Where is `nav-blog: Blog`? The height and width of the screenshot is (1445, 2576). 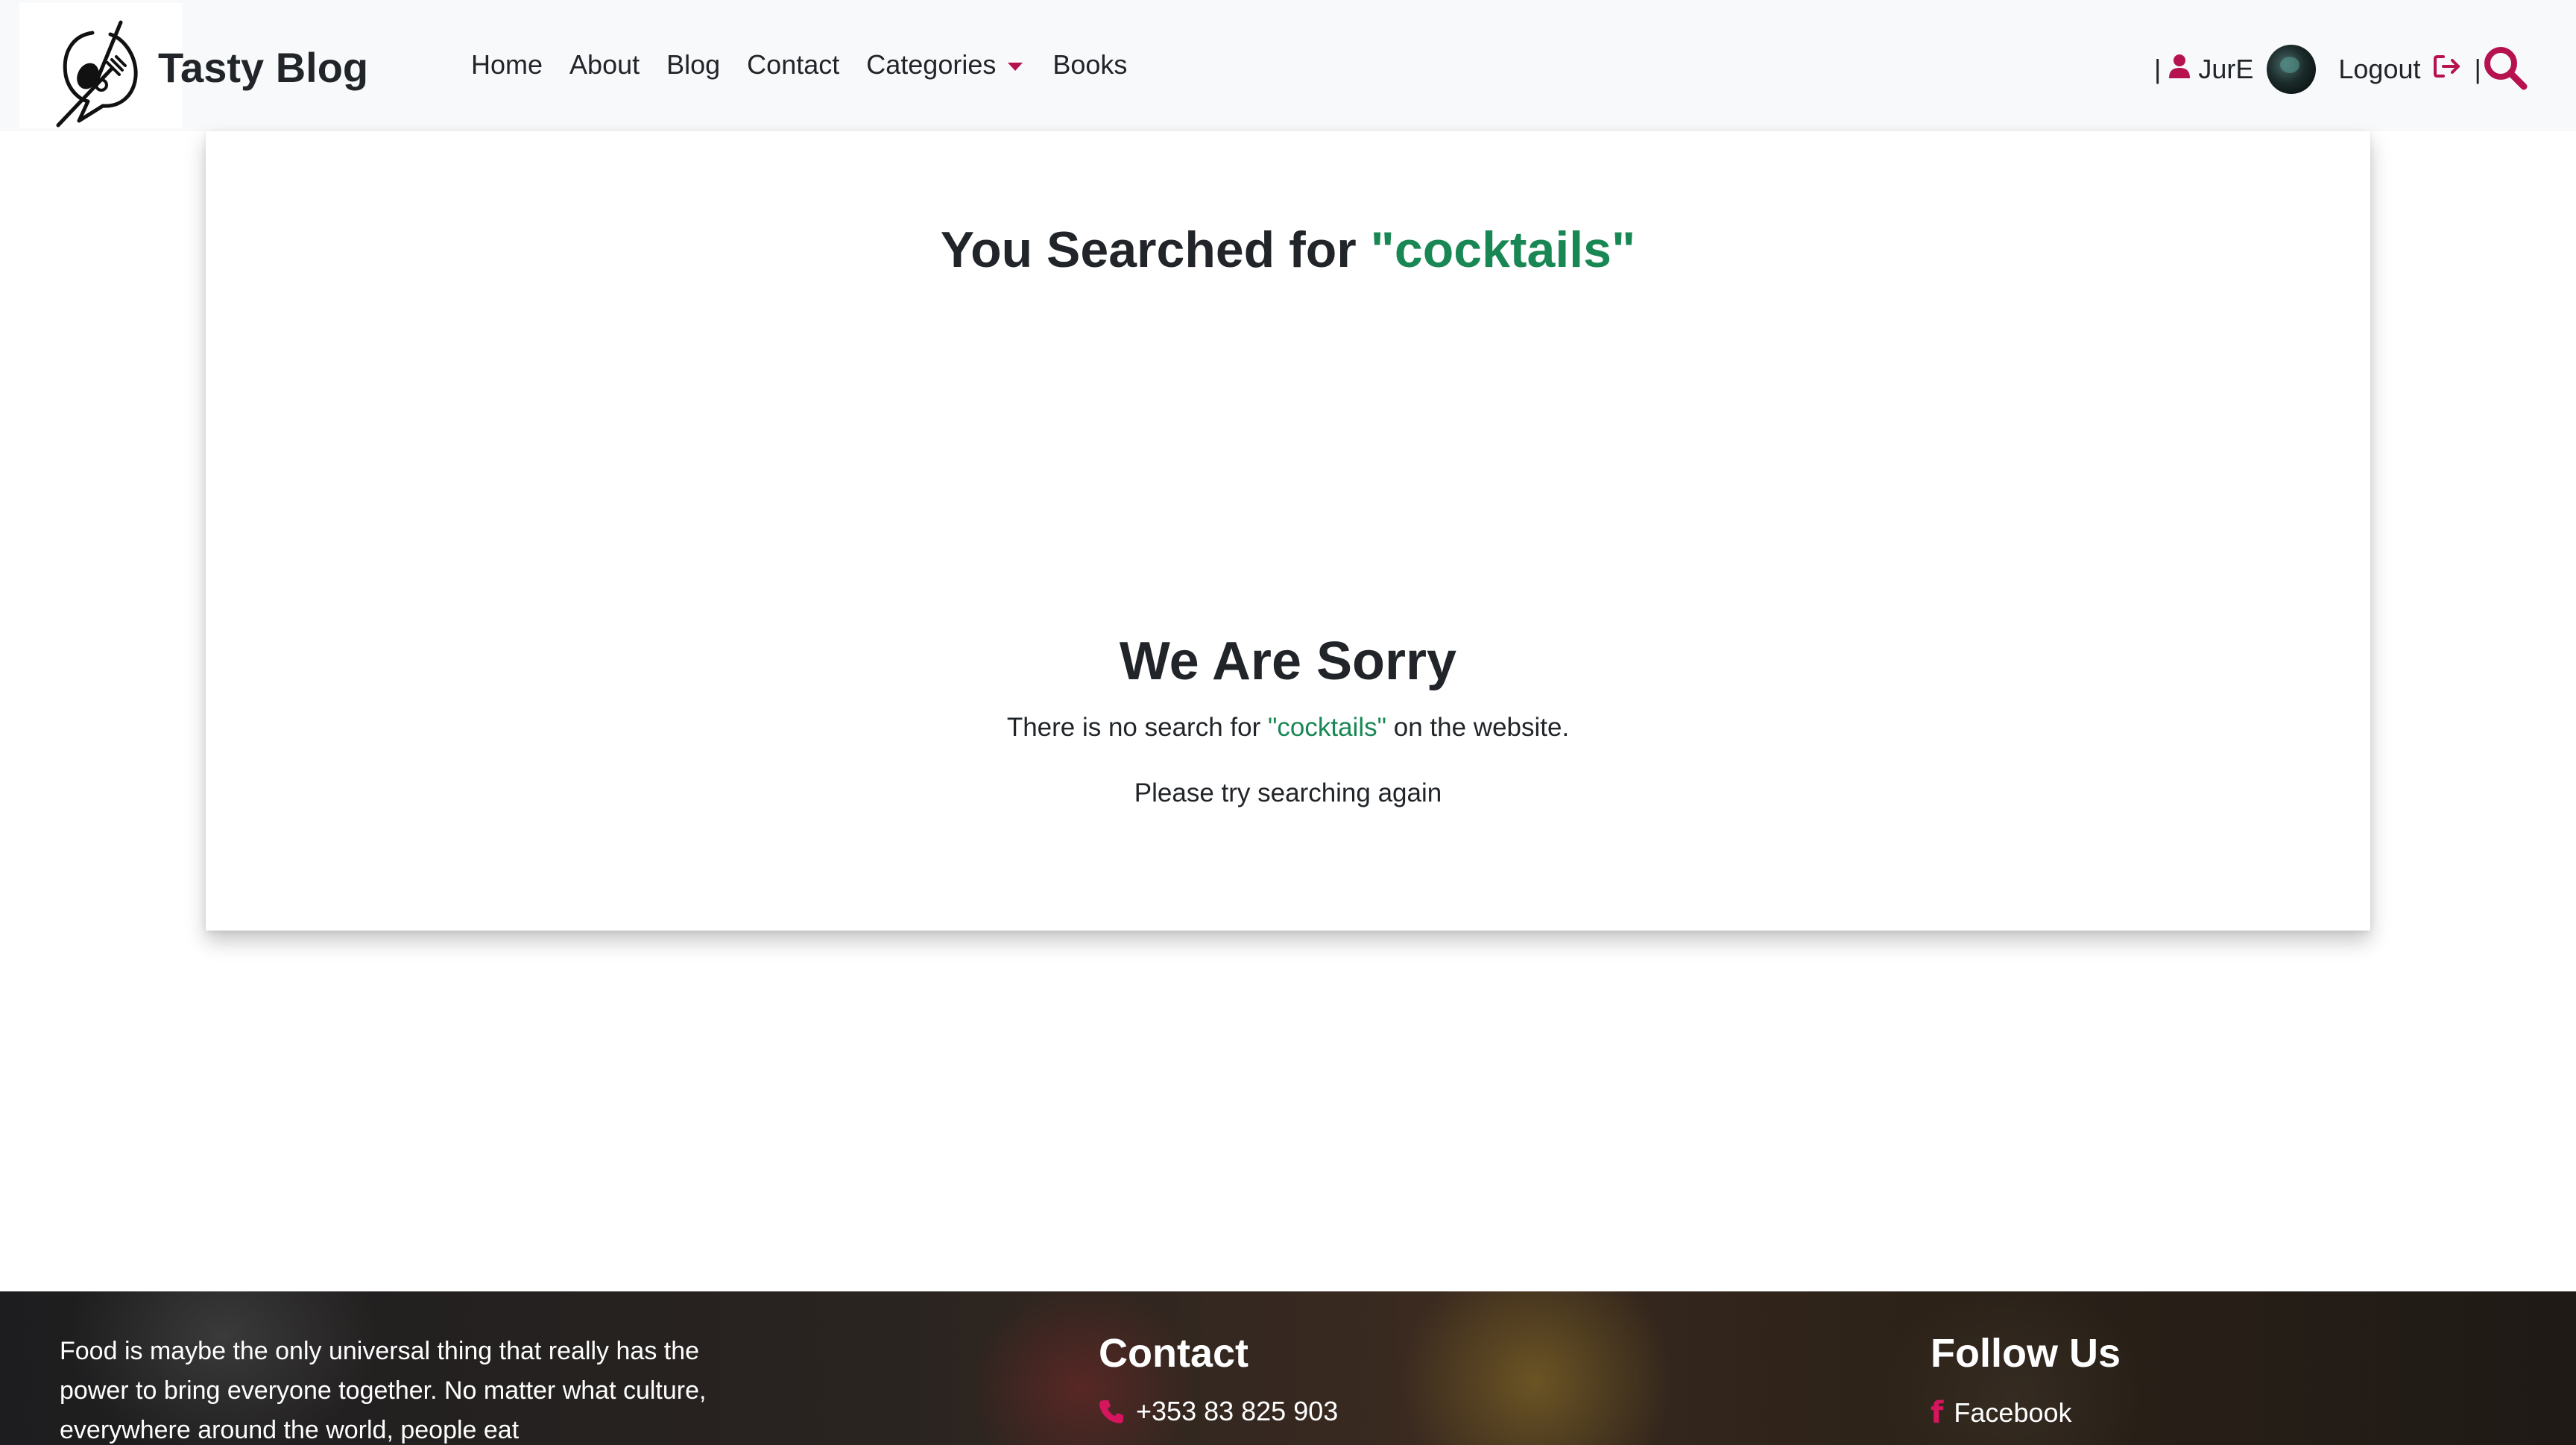 nav-blog: Blog is located at coordinates (693, 65).